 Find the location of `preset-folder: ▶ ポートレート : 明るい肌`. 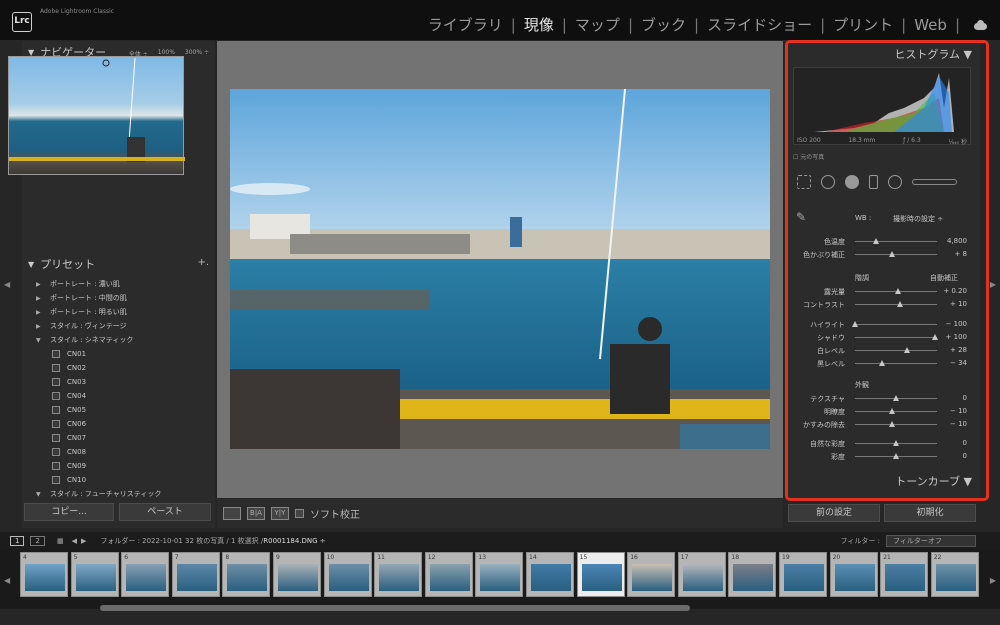

preset-folder: ▶ ポートレート : 明るい肌 is located at coordinates (118, 312).